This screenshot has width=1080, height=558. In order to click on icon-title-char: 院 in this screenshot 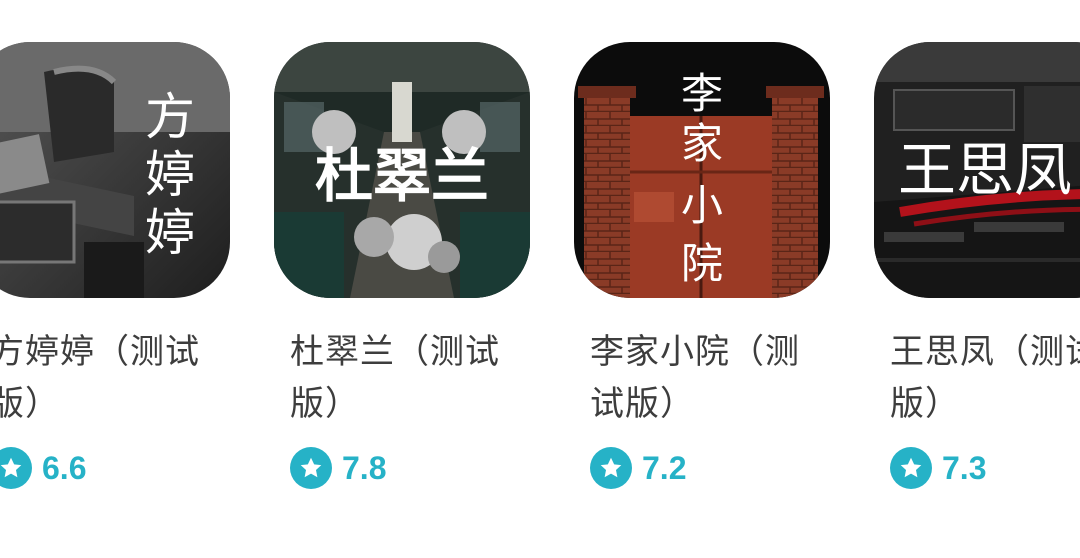, I will do `click(702, 263)`.